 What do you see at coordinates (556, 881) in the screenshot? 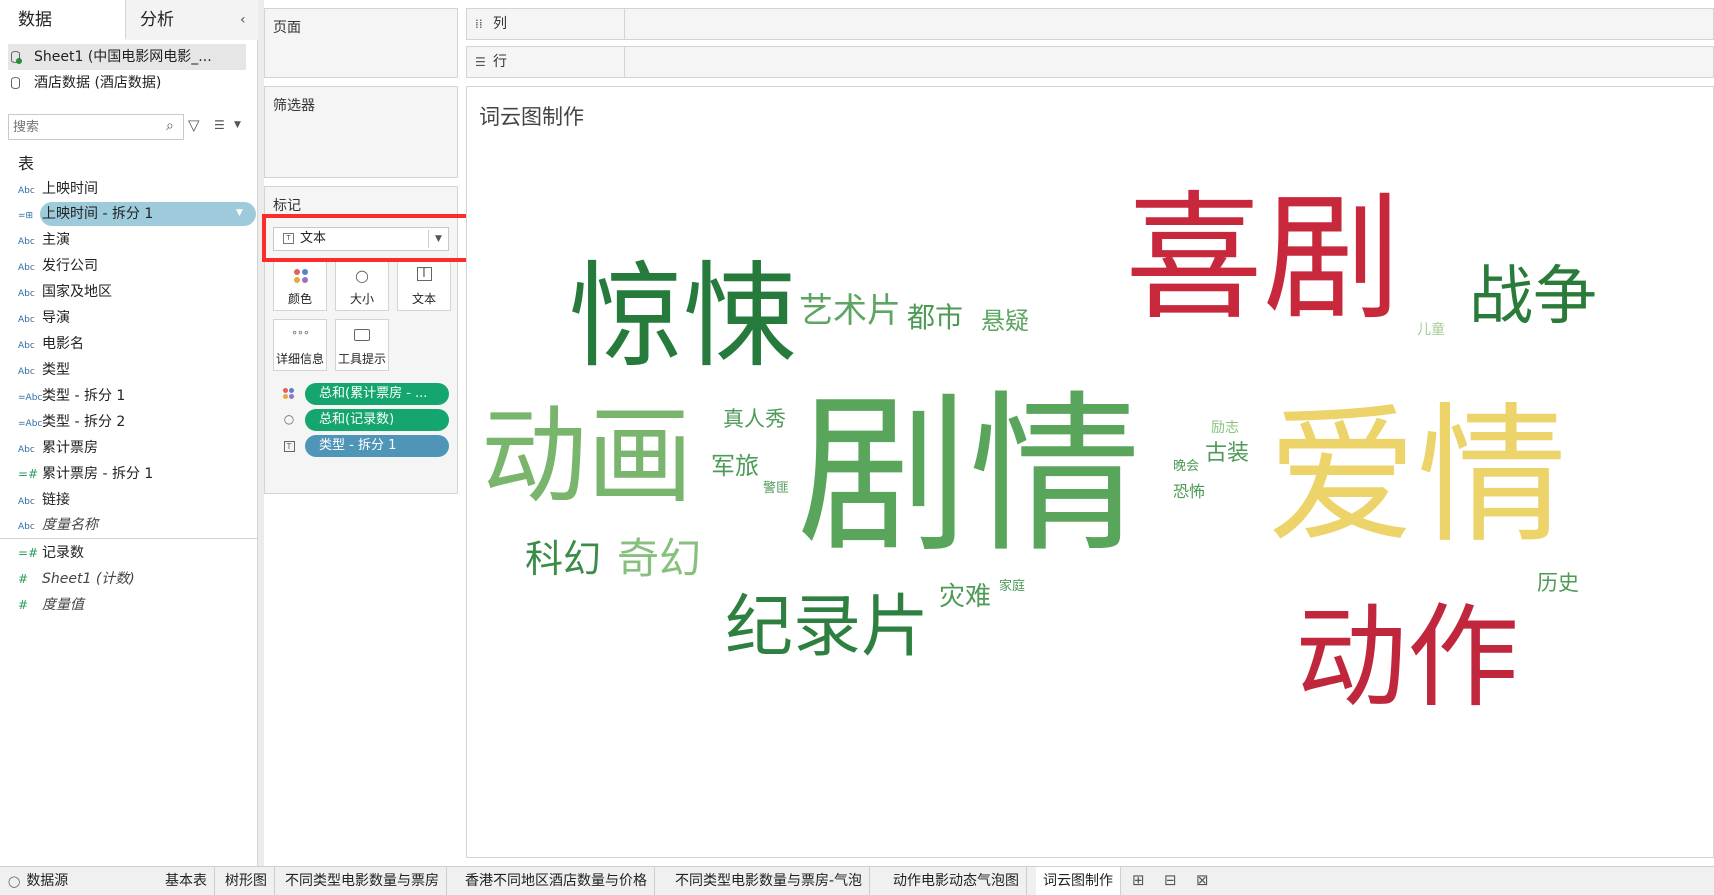
I see `sheet-tab-hk-hotels: 香港不同地区酒店数量与价格` at bounding box center [556, 881].